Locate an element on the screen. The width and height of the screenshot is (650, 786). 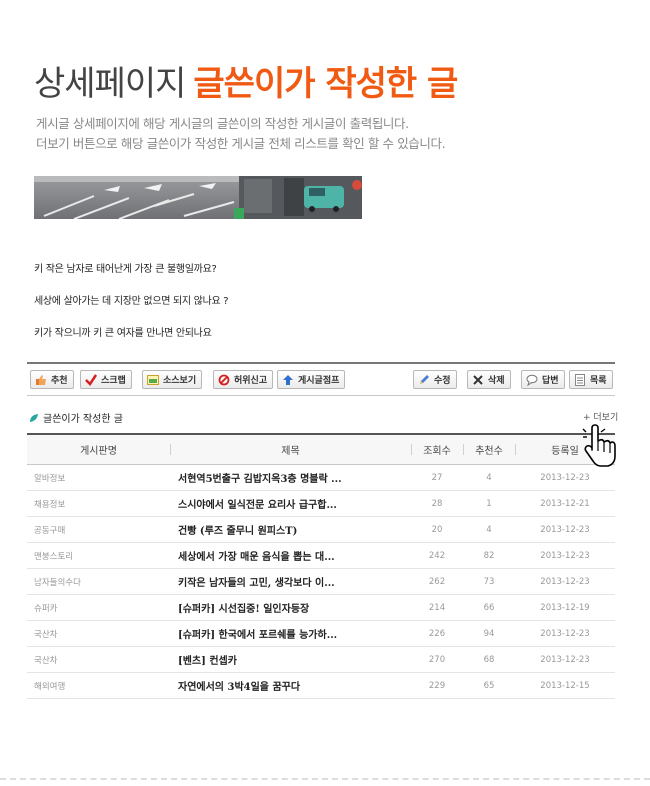
subject-link: [벤츠] 컨셉카 is located at coordinates (290, 659).